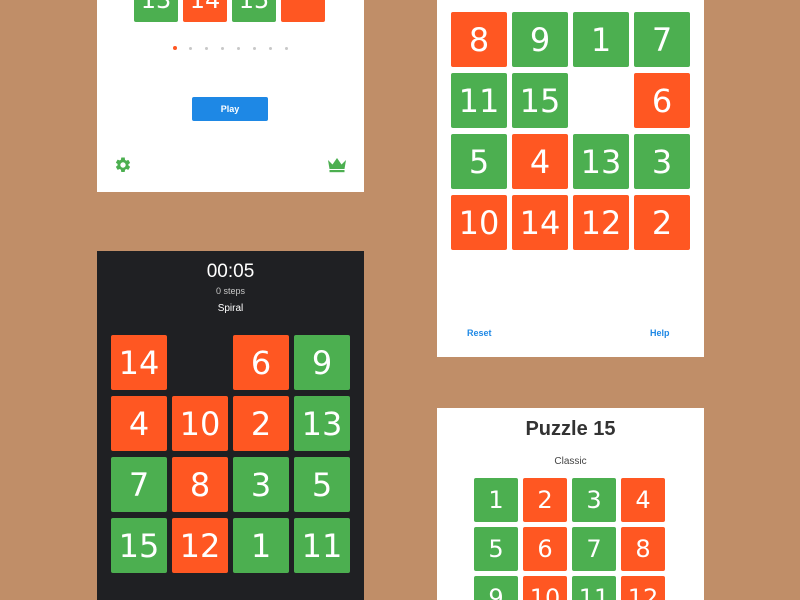 Image resolution: width=800 pixels, height=600 pixels. What do you see at coordinates (230, 271) in the screenshot?
I see `timer-display: 00:05` at bounding box center [230, 271].